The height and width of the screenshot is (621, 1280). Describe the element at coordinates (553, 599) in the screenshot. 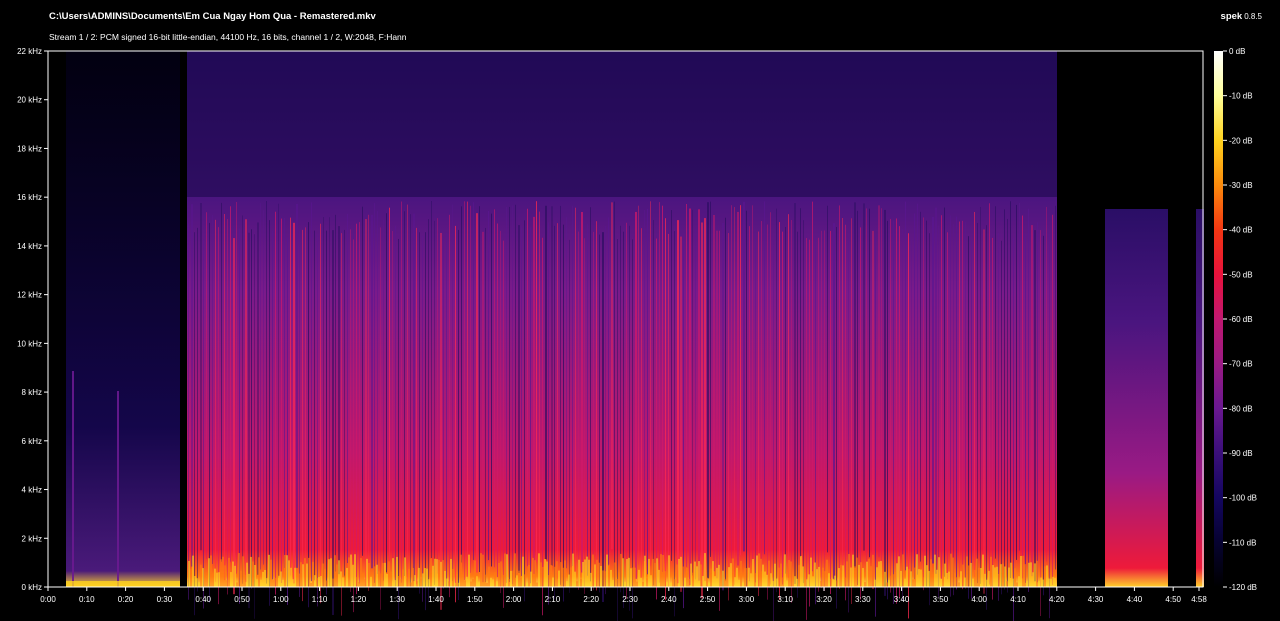

I see `time-tick-label: 2:10` at that location.